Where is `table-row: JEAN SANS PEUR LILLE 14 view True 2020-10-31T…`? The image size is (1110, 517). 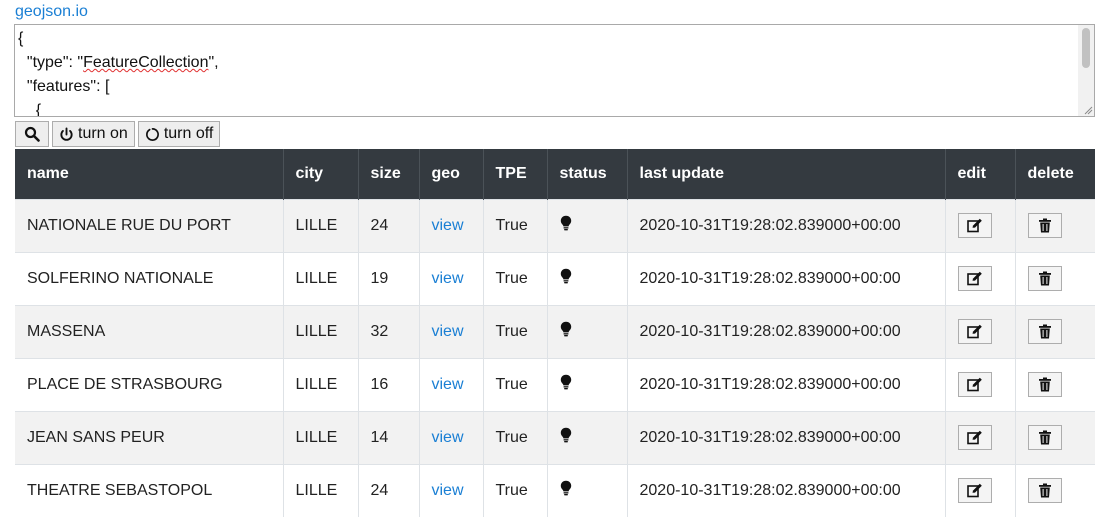
table-row: JEAN SANS PEUR LILLE 14 view True 2020-10-31T… is located at coordinates (555, 437).